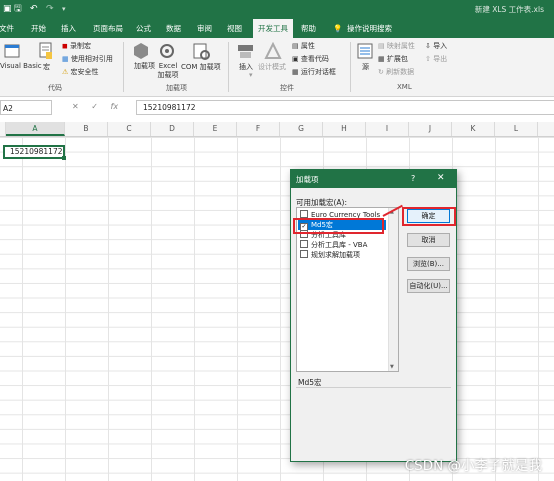 This screenshot has height=481, width=554. What do you see at coordinates (172, 129) in the screenshot?
I see `column-header: D` at bounding box center [172, 129].